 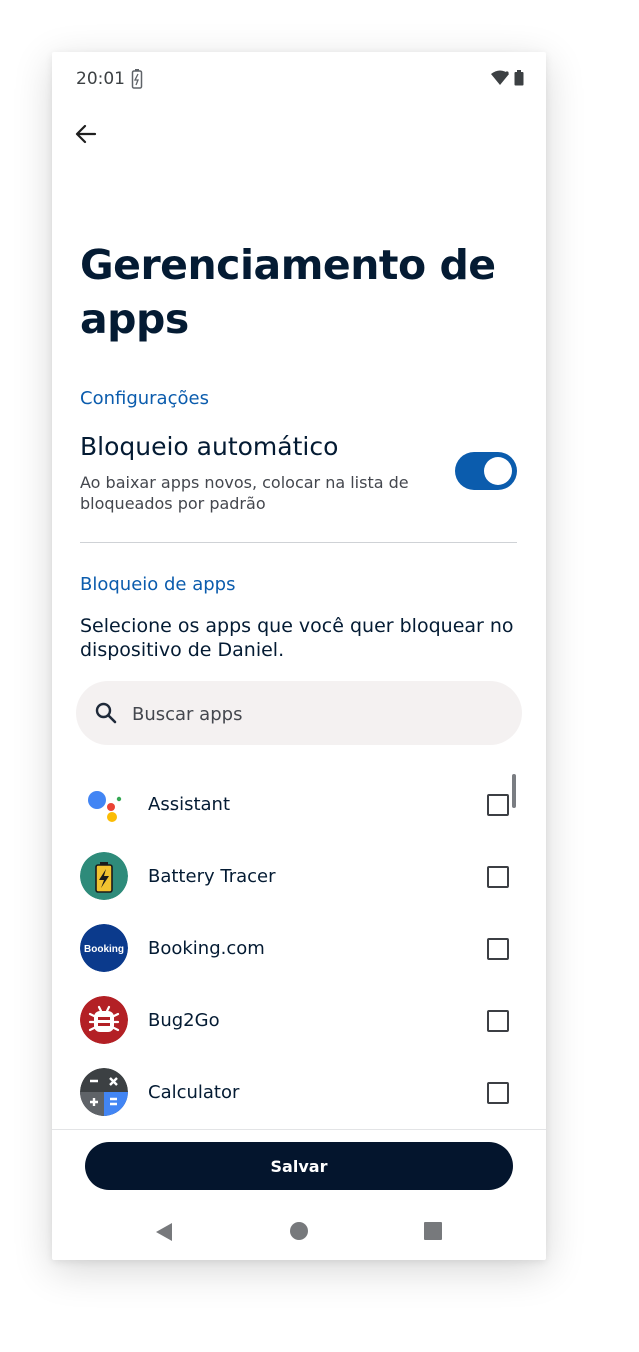 What do you see at coordinates (209, 446) in the screenshot?
I see `auto-block-title: Bloqueio automático` at bounding box center [209, 446].